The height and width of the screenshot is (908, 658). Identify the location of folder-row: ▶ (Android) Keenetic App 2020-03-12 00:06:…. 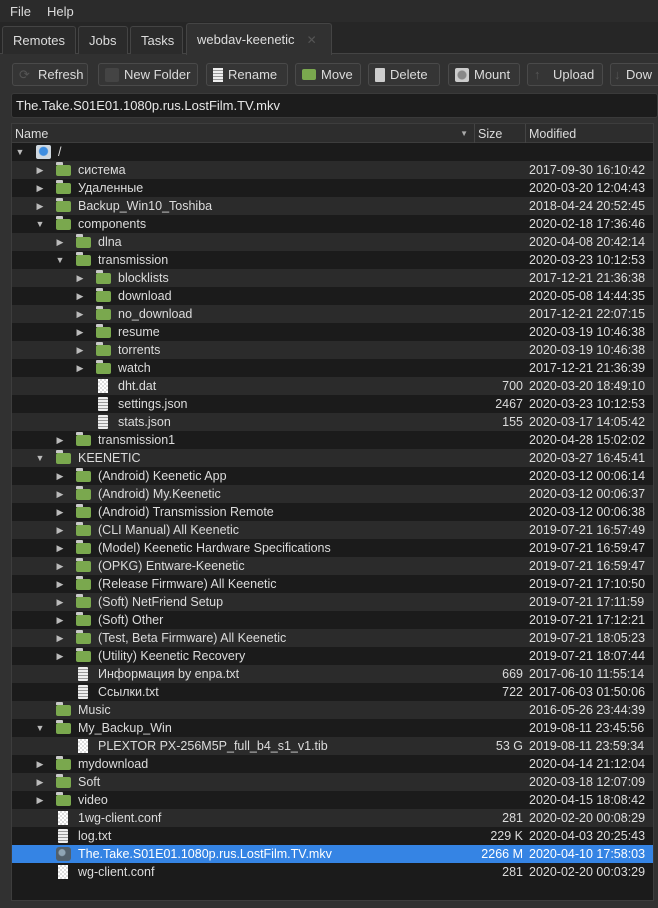
(332, 476).